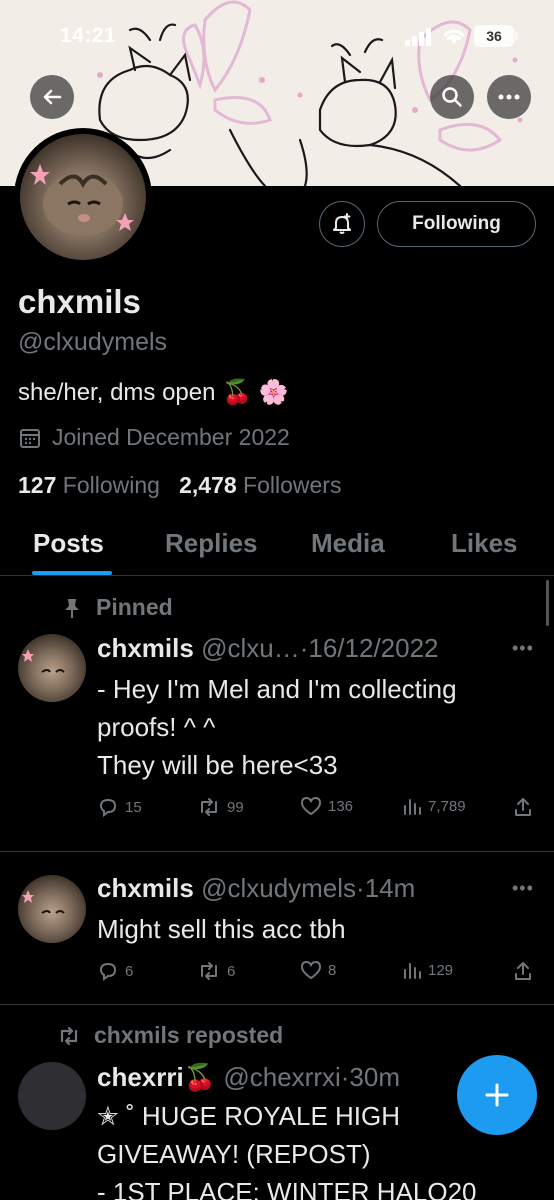  Describe the element at coordinates (211, 543) in the screenshot. I see `tab-replies: Replies` at that location.